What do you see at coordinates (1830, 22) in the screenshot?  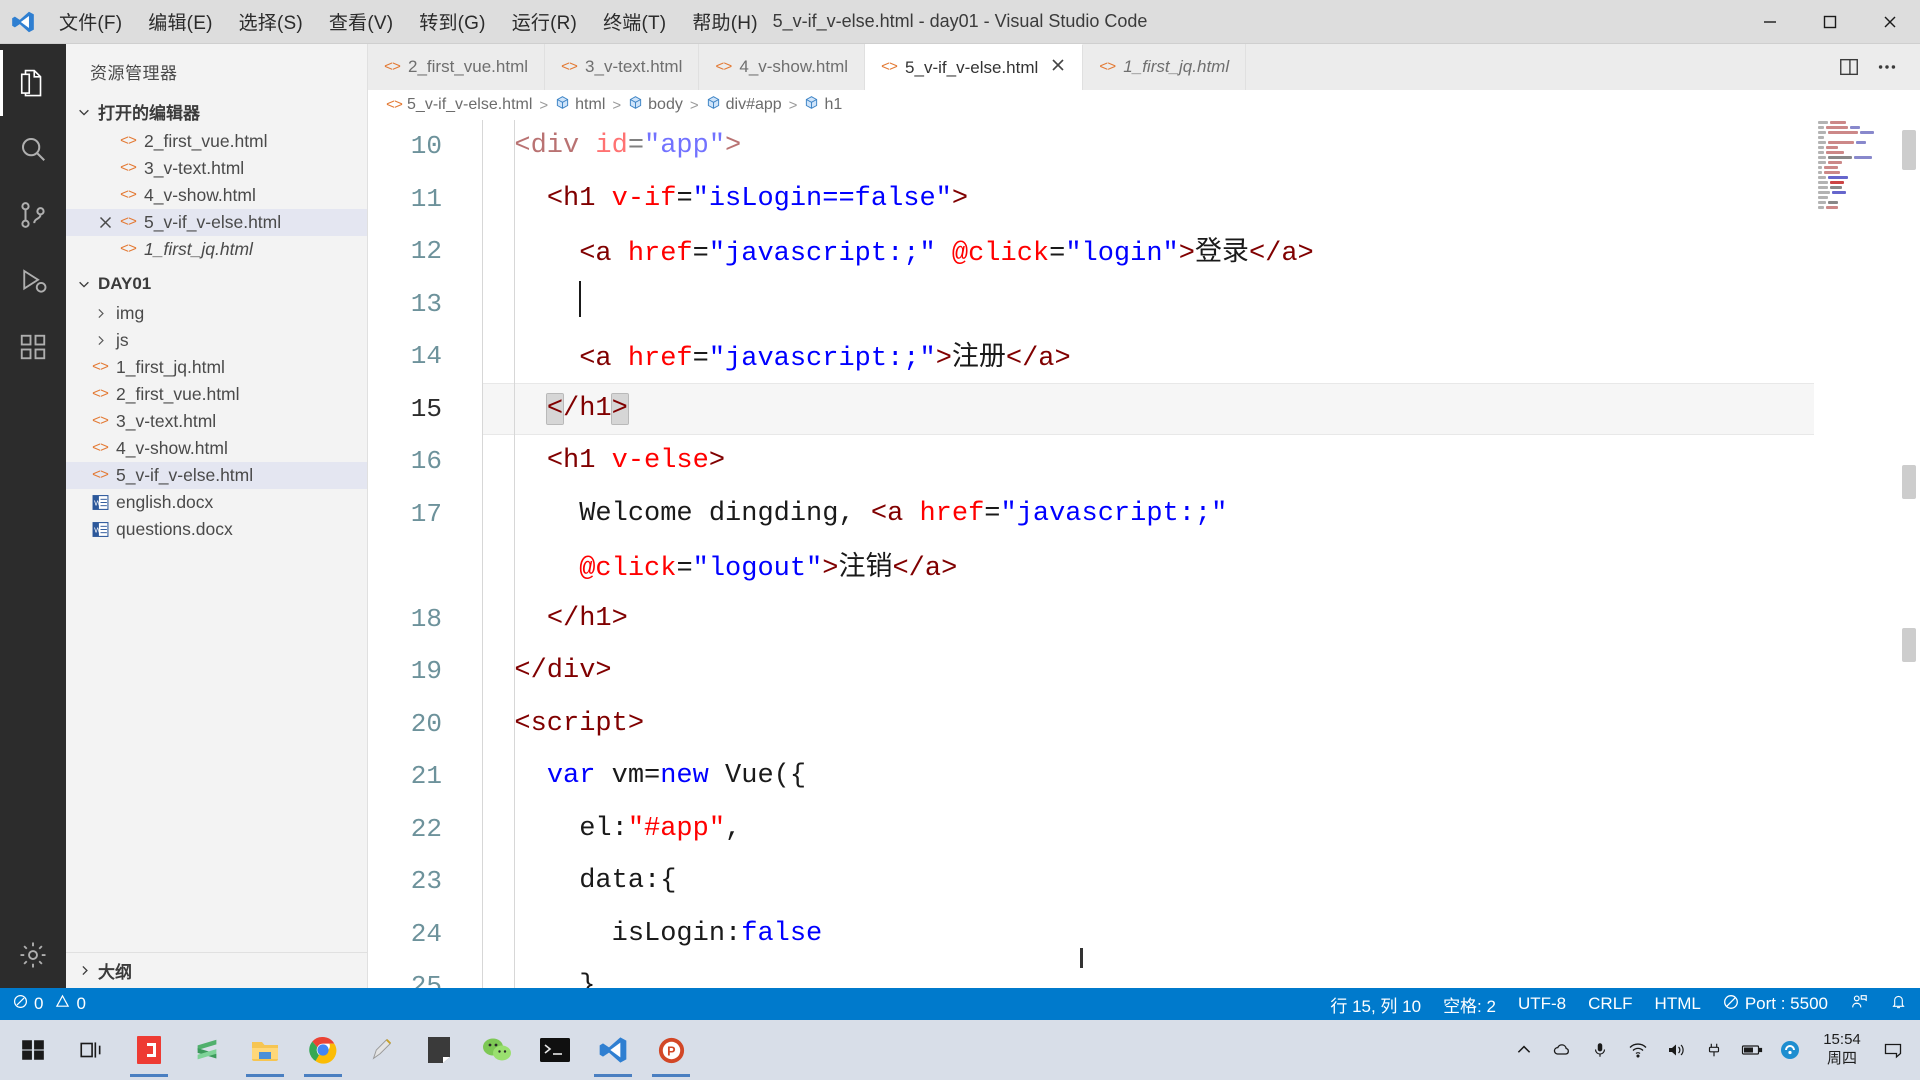 I see `maximize-button` at bounding box center [1830, 22].